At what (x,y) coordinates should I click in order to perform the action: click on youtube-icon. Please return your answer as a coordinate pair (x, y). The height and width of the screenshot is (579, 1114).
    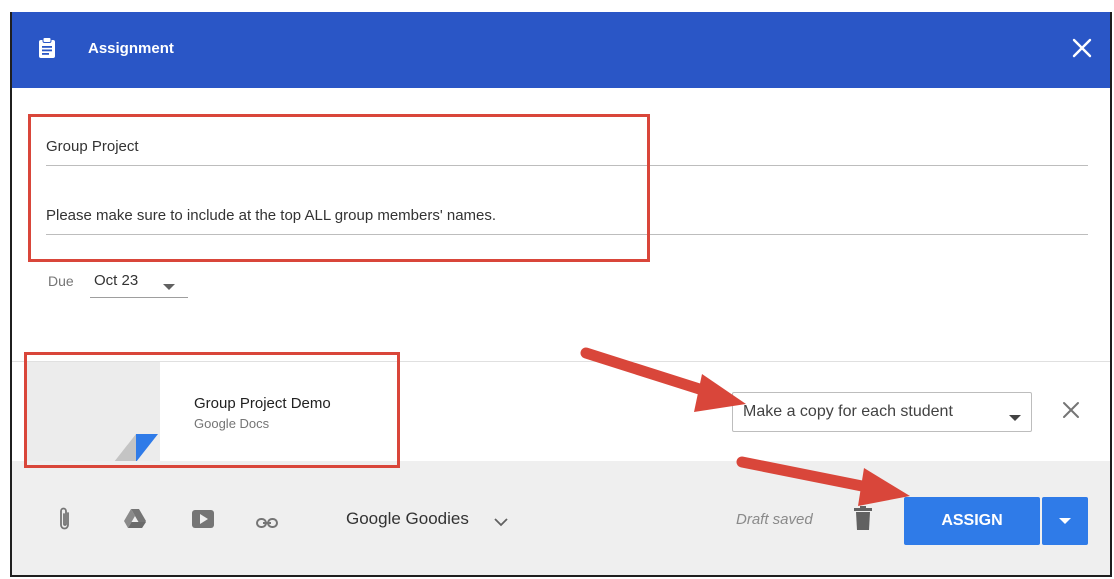
    Looking at the image, I should click on (203, 521).